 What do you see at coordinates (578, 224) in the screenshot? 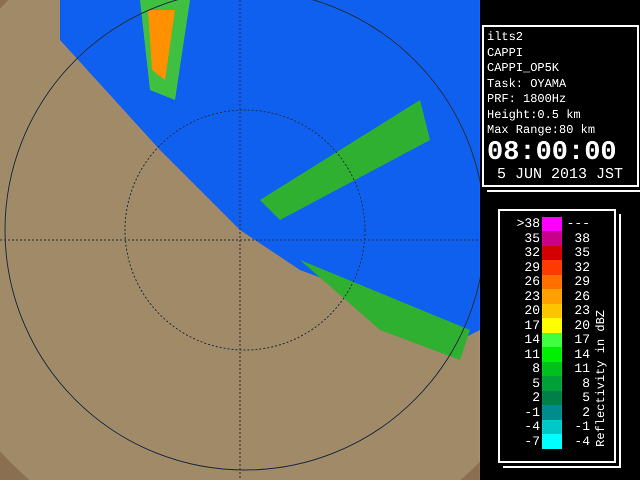
I see `legend-value: ---` at bounding box center [578, 224].